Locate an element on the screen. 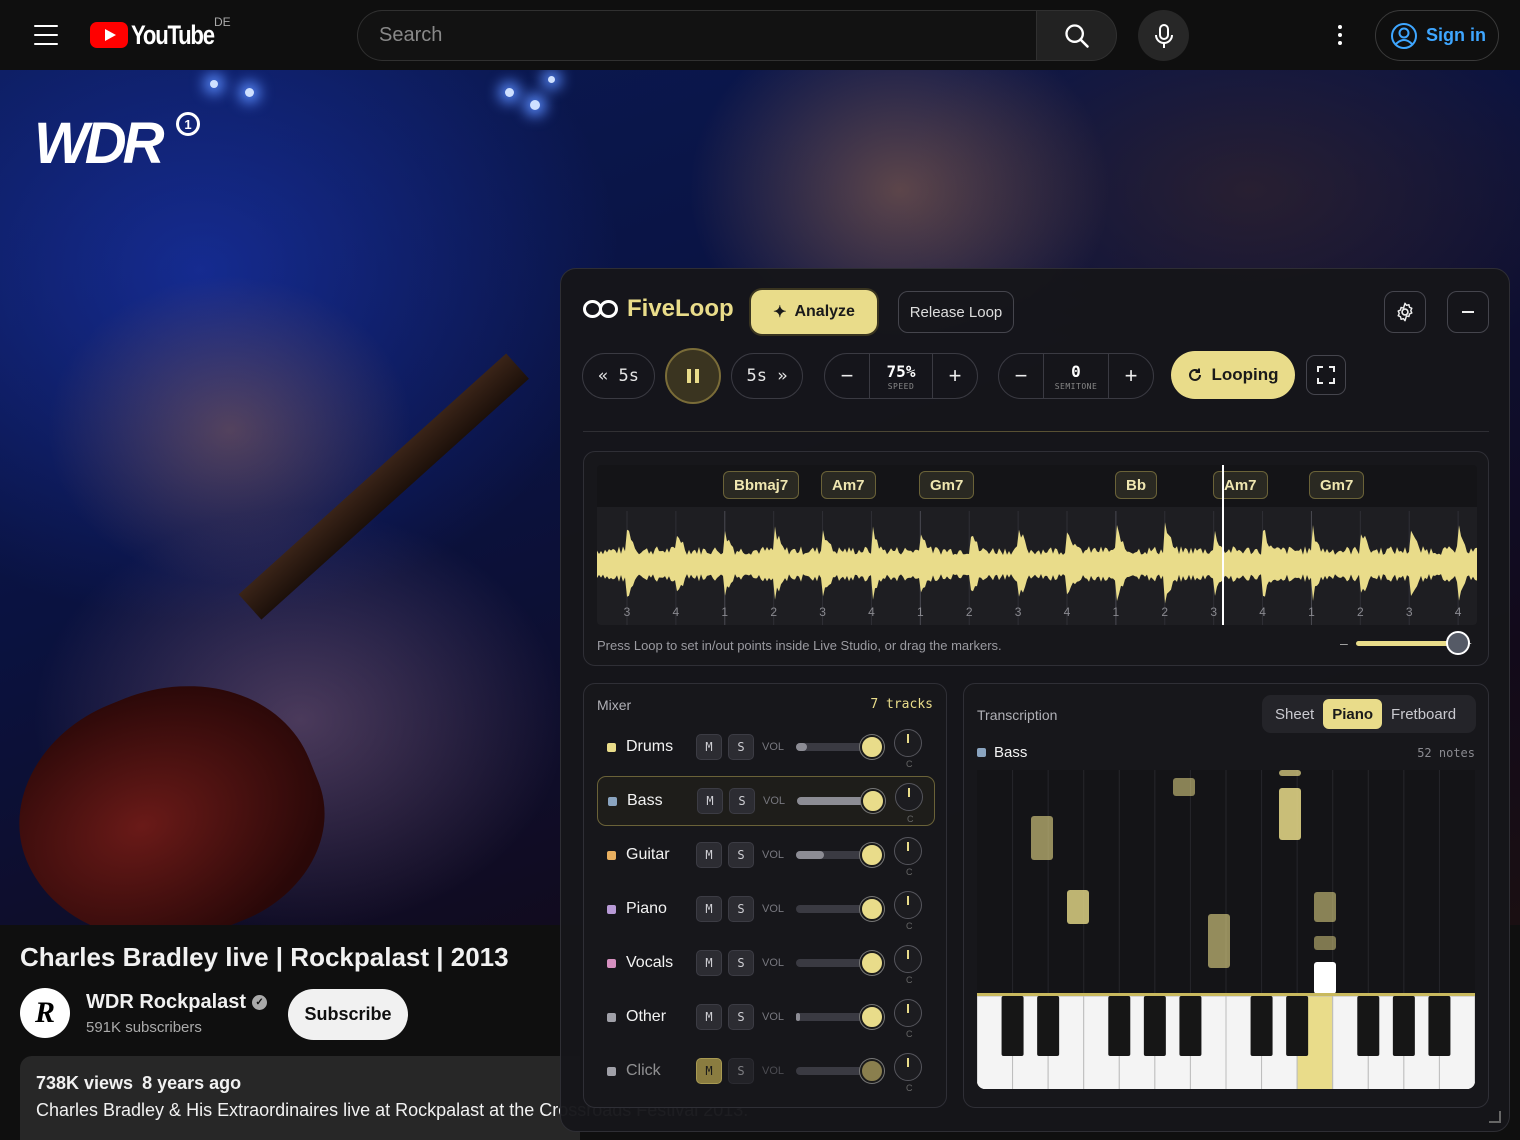  mixer-track-drums: Drums M S VOL C is located at coordinates (766, 747).